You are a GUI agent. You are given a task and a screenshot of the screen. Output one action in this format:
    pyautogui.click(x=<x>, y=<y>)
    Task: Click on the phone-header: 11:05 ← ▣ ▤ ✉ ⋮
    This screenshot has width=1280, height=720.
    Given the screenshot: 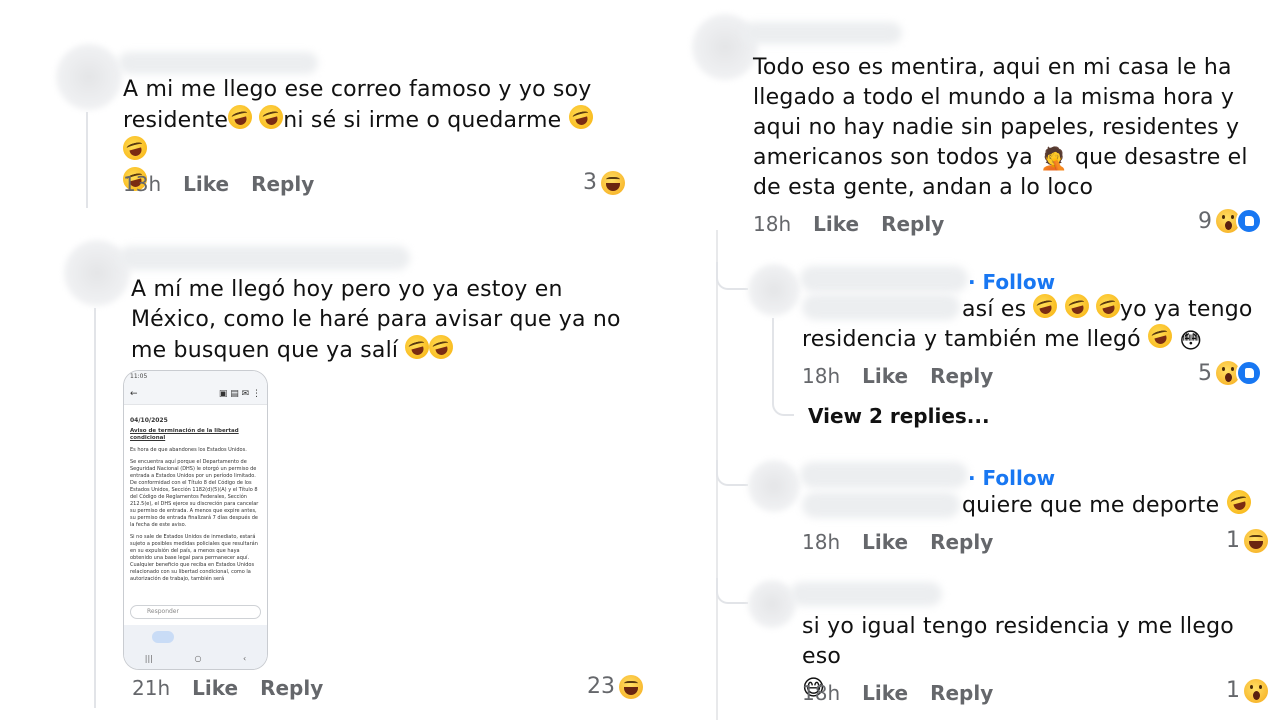 What is the action you would take?
    pyautogui.click(x=195, y=388)
    